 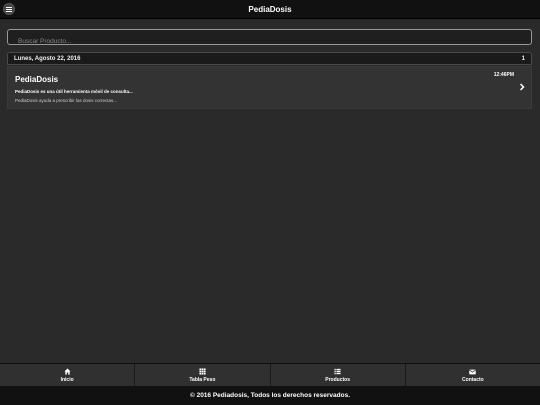 I want to click on list-divider: Lunes, Agosto 22, 2016 1, so click(x=269, y=58).